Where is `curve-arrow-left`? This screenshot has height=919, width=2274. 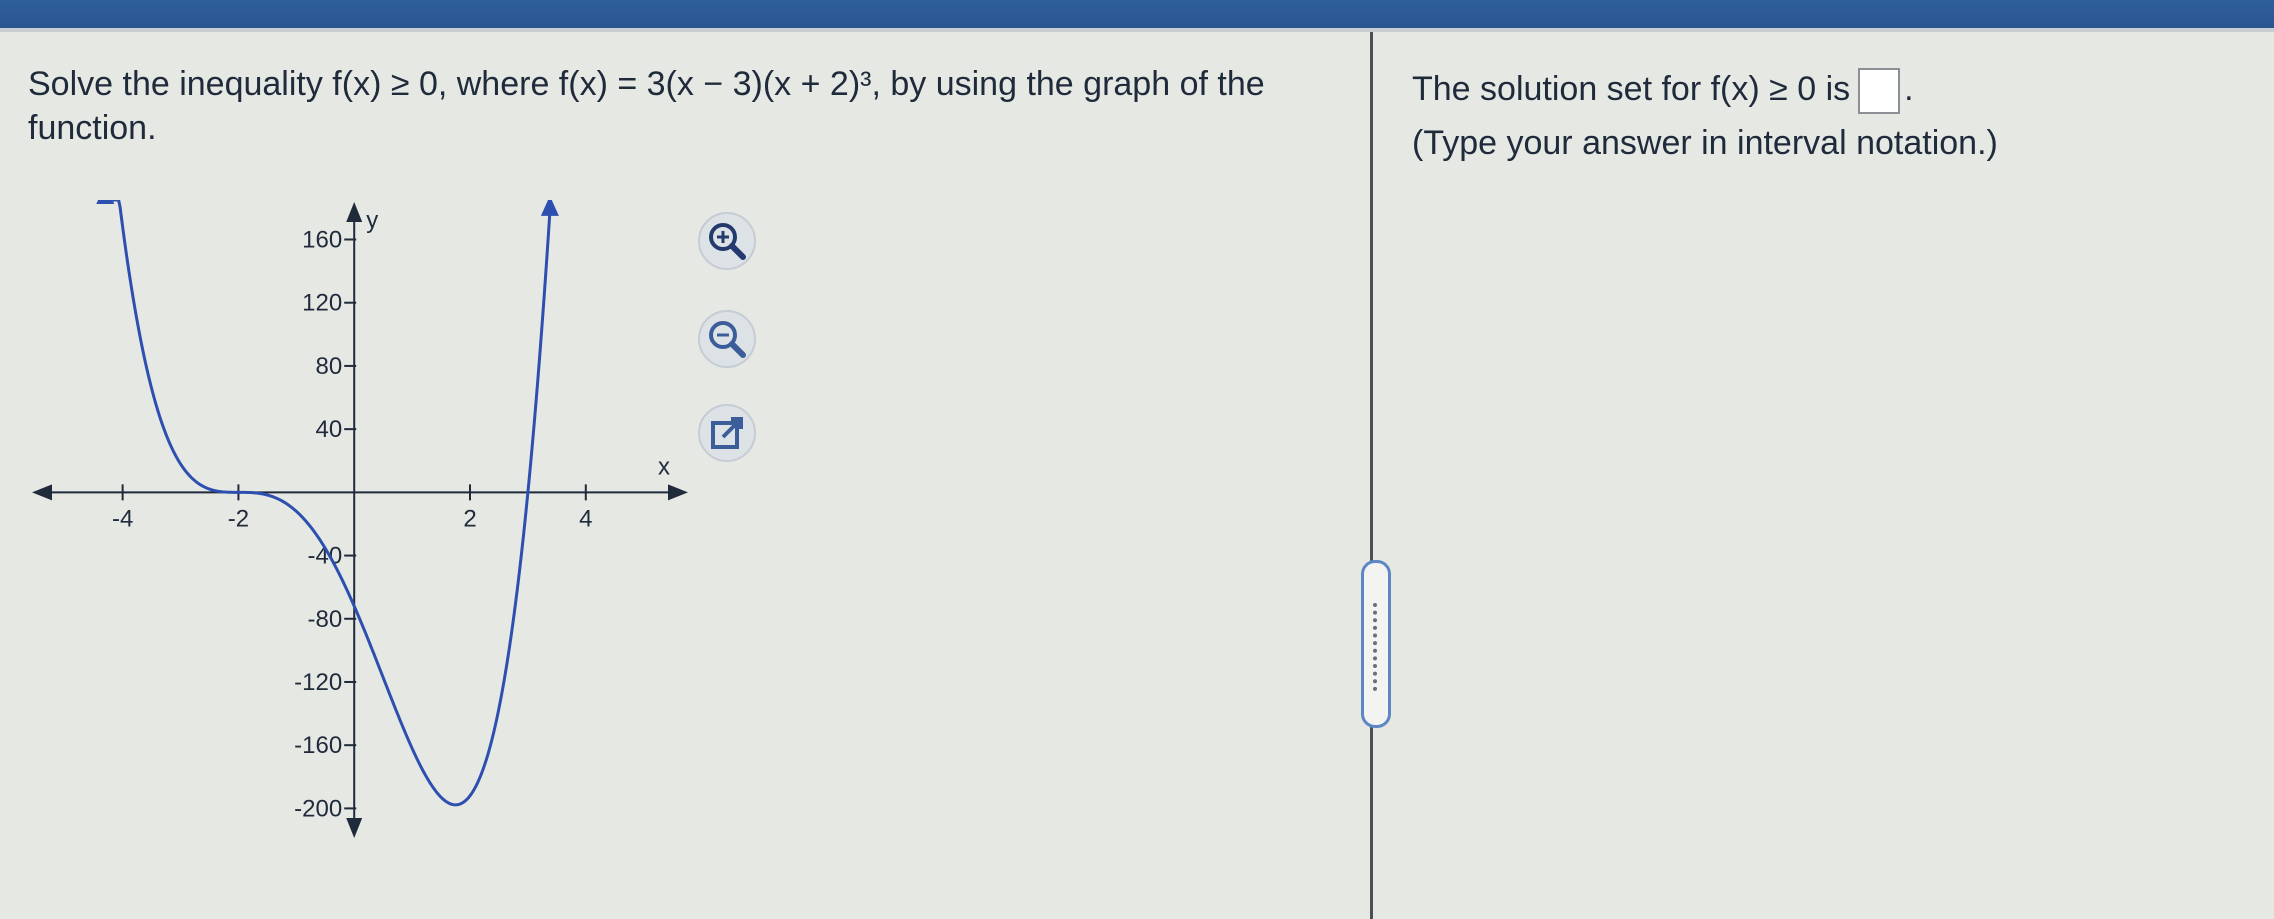
curve-arrow-left is located at coordinates (105, 202).